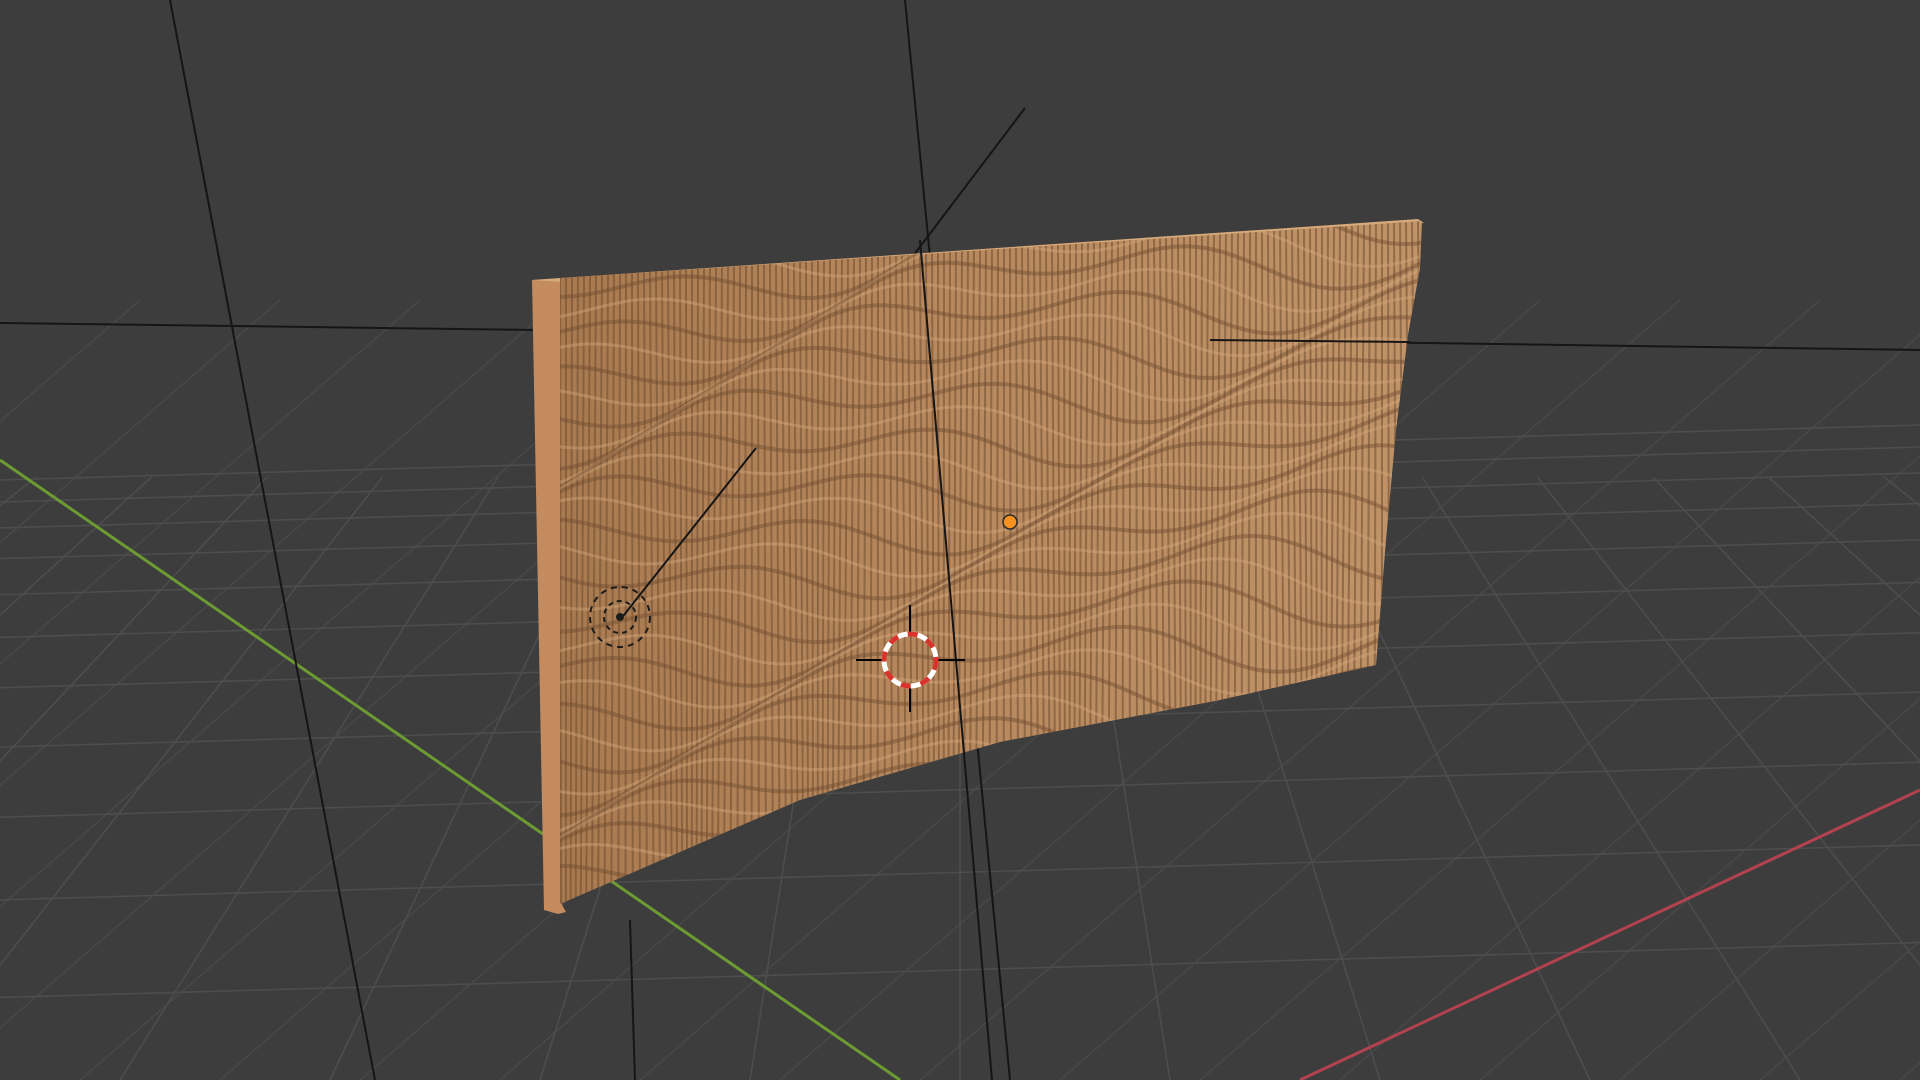  Describe the element at coordinates (1609, 934) in the screenshot. I see `x-axis-line` at that location.